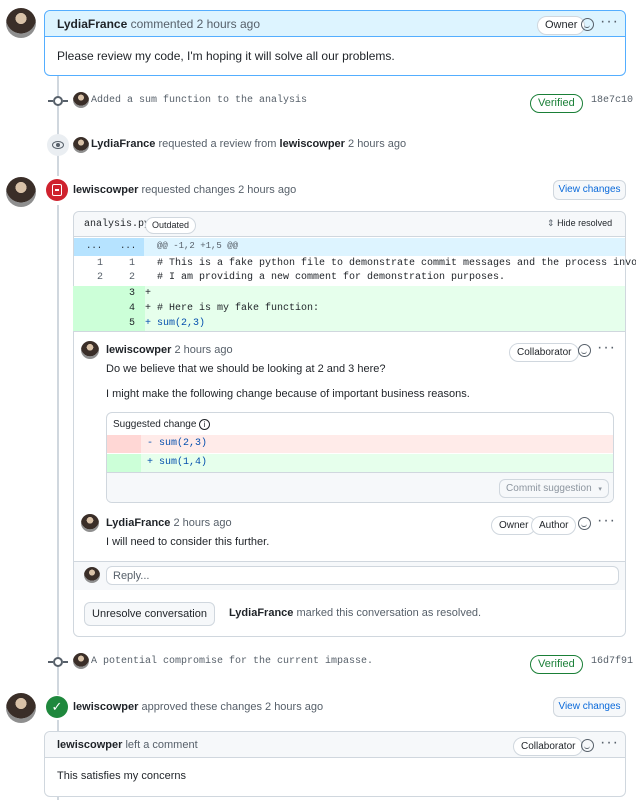 This screenshot has width=636, height=800. What do you see at coordinates (120, 264) in the screenshot?
I see `new-line-number: 1` at bounding box center [120, 264].